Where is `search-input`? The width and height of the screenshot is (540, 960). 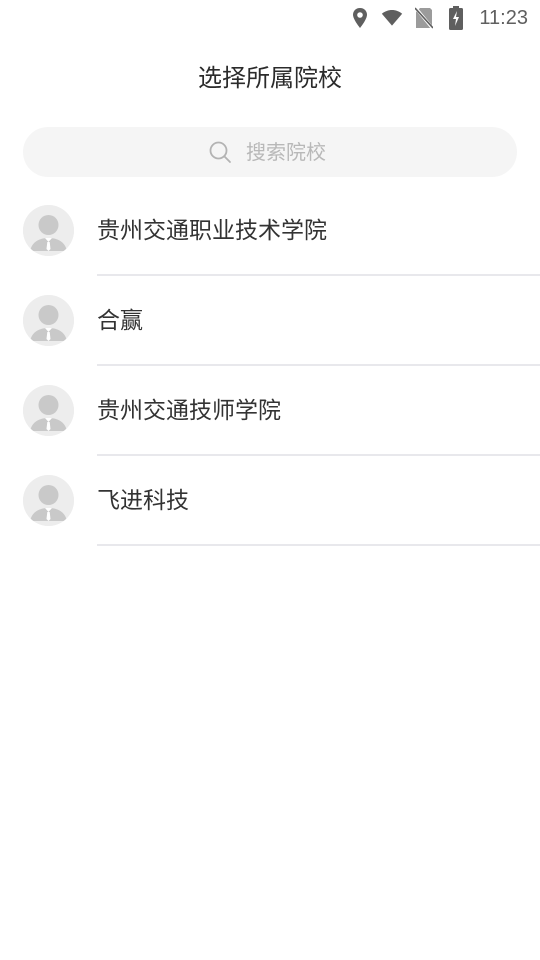 search-input is located at coordinates (288, 152).